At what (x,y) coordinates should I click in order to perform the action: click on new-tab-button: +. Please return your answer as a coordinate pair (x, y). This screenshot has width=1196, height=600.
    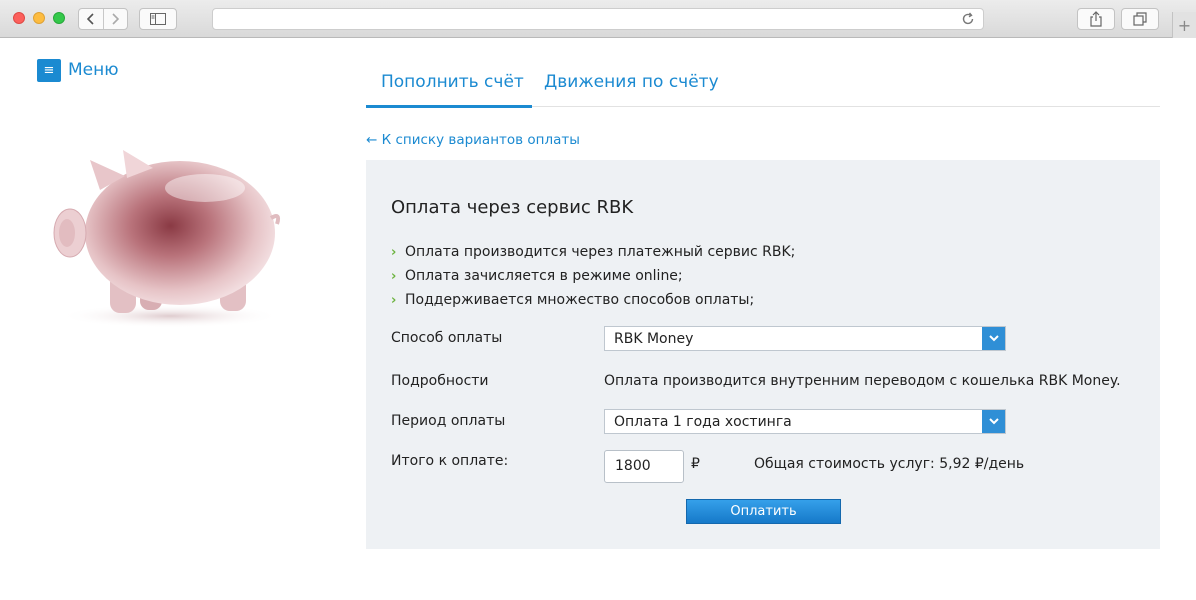
    Looking at the image, I should click on (1184, 25).